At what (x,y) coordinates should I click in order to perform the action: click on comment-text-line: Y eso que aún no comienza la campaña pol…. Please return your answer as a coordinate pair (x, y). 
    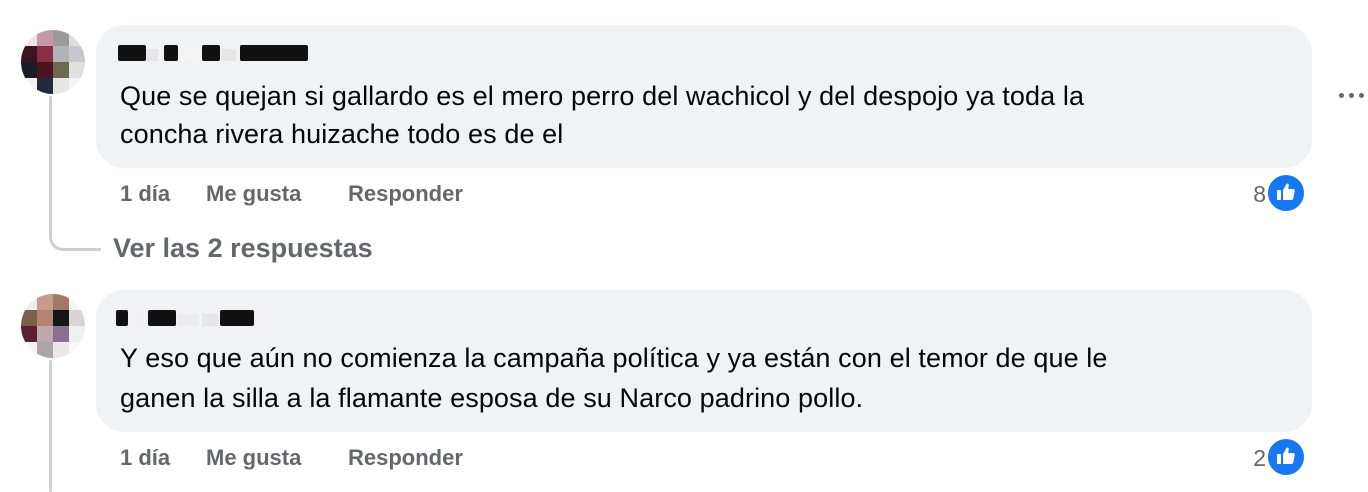
    Looking at the image, I should click on (614, 358).